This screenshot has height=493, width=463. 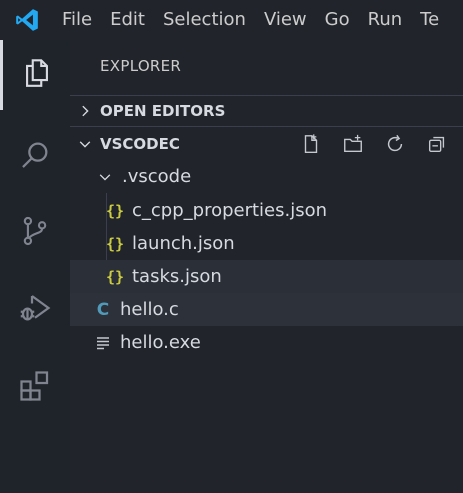 What do you see at coordinates (160, 342) in the screenshot?
I see `tree-item-label: hello.exe` at bounding box center [160, 342].